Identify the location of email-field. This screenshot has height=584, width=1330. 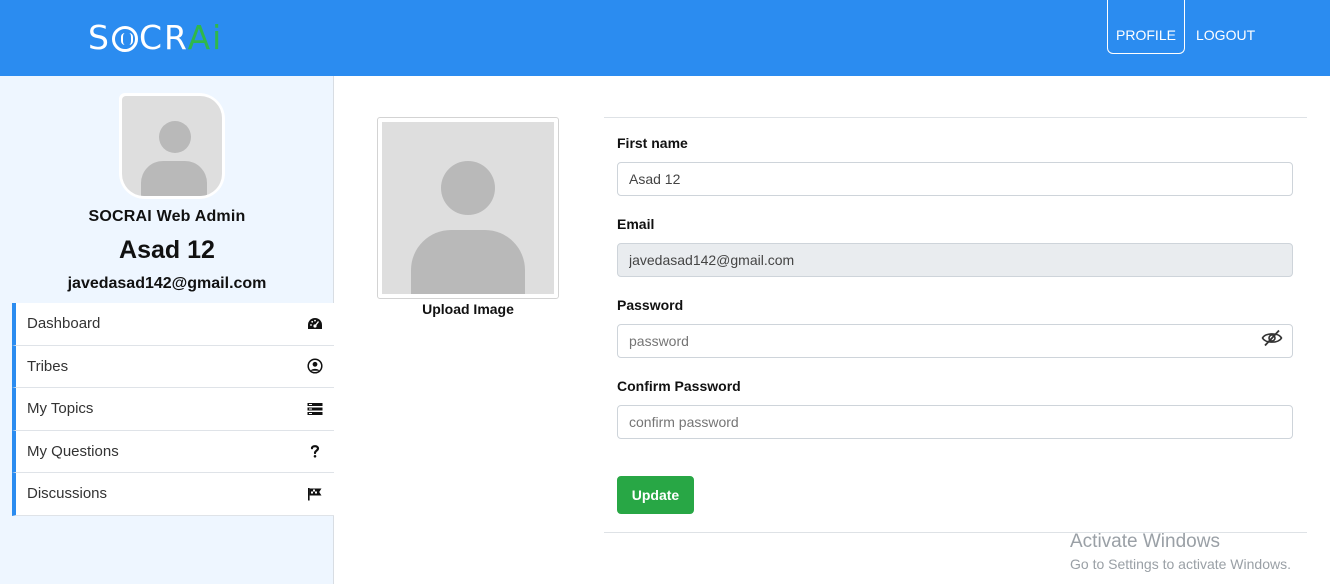
(955, 260).